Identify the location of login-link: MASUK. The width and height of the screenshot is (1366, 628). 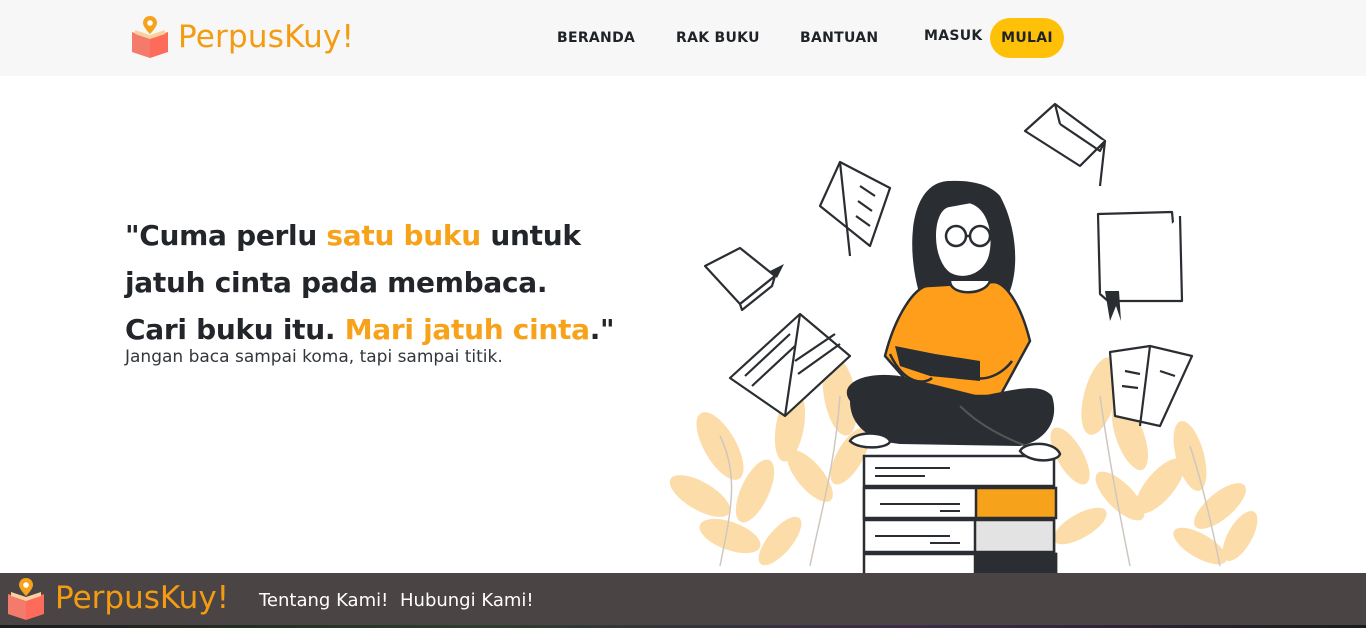
(953, 36).